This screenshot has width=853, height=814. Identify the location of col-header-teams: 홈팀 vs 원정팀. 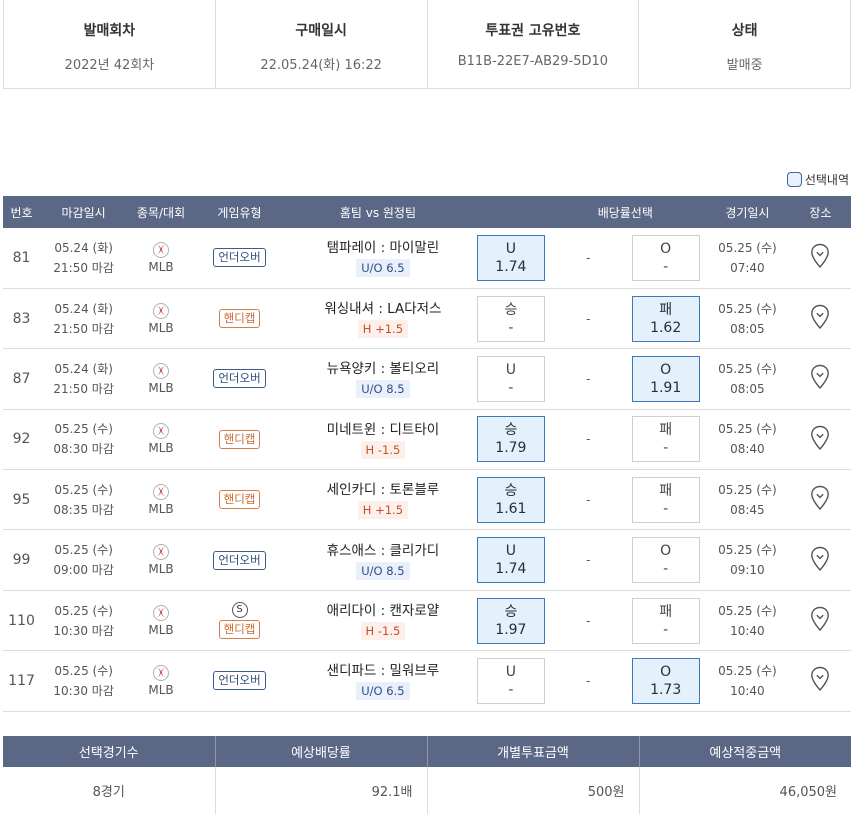
(378, 212).